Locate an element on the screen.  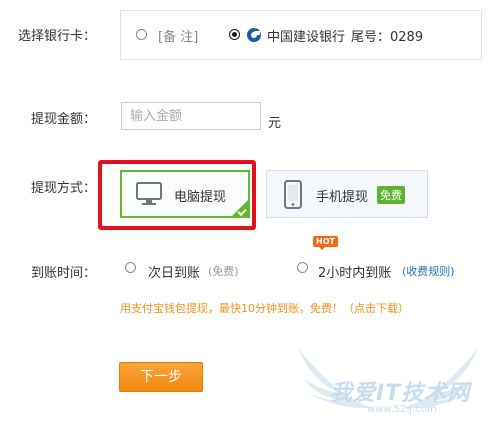
note-option-label: [备 注] is located at coordinates (178, 35).